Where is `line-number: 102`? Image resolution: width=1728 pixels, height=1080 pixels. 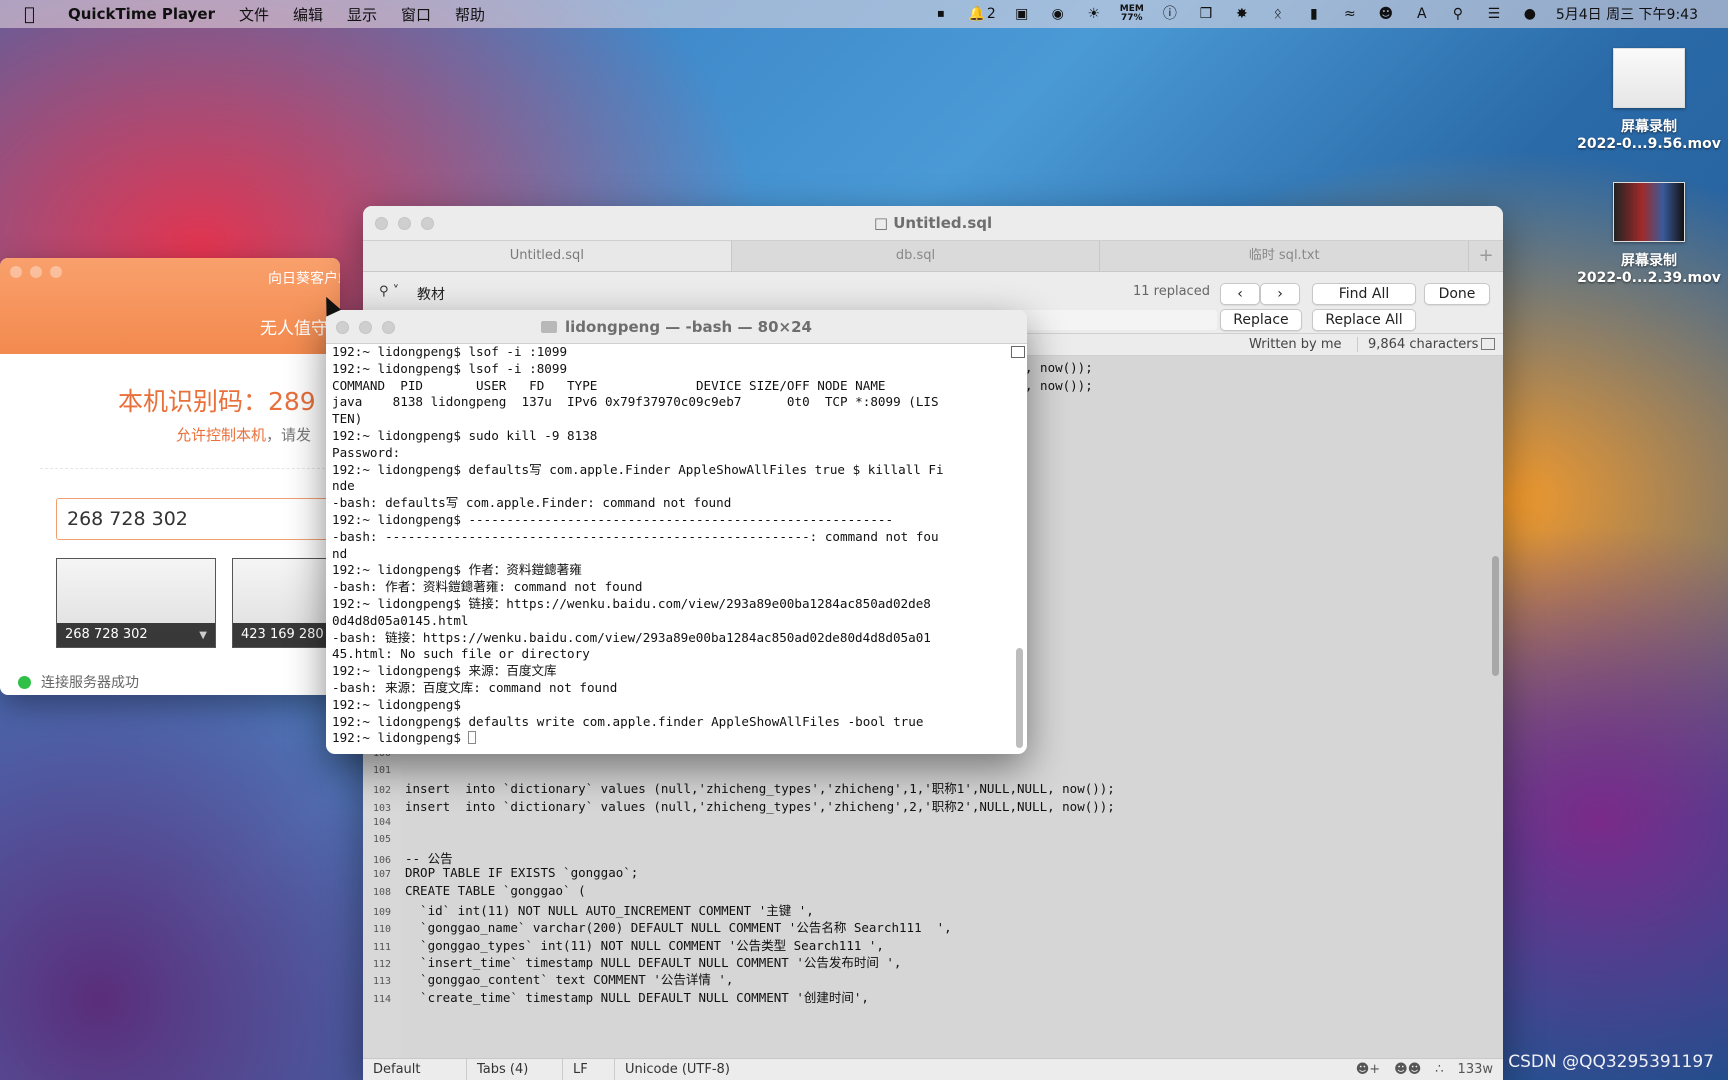 line-number: 102 is located at coordinates (381, 791).